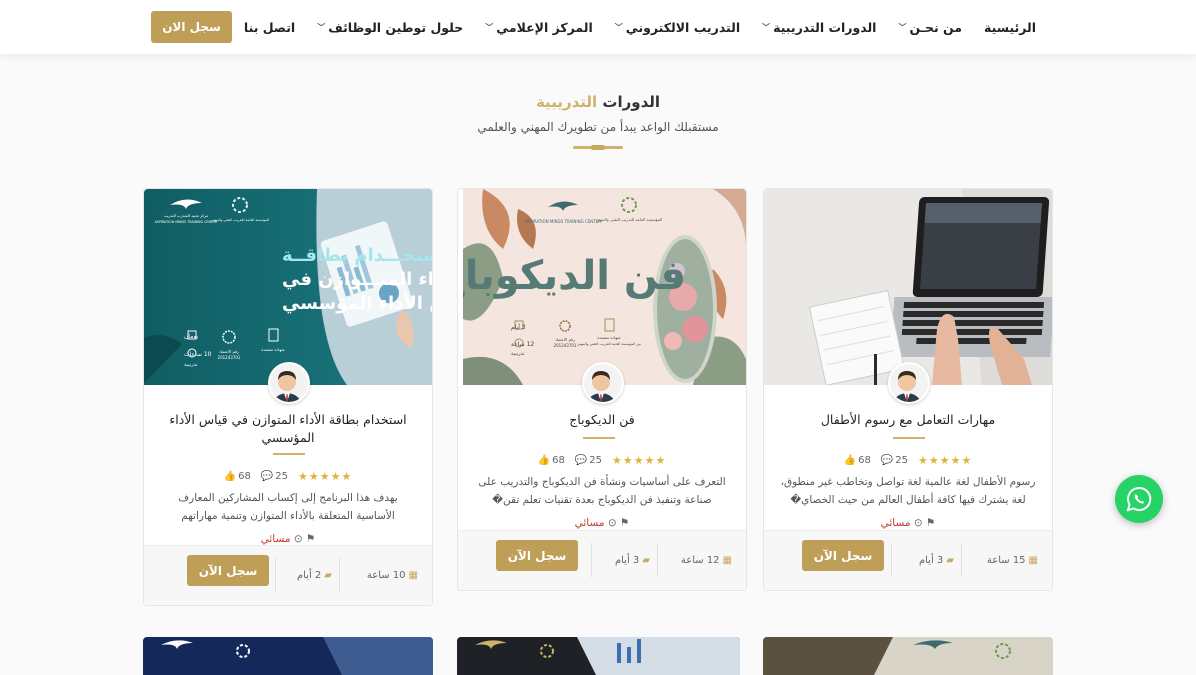  What do you see at coordinates (609, 344) in the screenshot?
I see `poster-cert-sub: من المؤسسة العامة للتدريب التقني والمهني` at bounding box center [609, 344].